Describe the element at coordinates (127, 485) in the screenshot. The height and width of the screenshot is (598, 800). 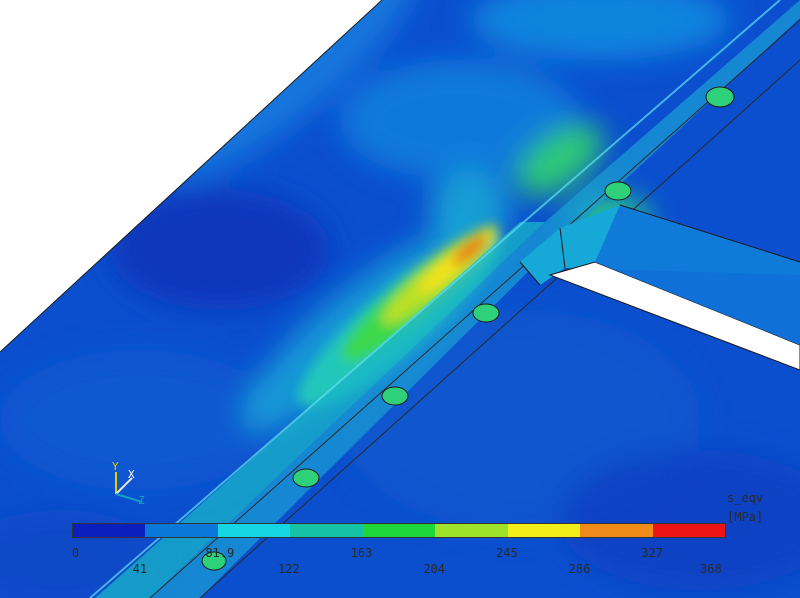
I see `coordinate-triad: Y X Z` at that location.